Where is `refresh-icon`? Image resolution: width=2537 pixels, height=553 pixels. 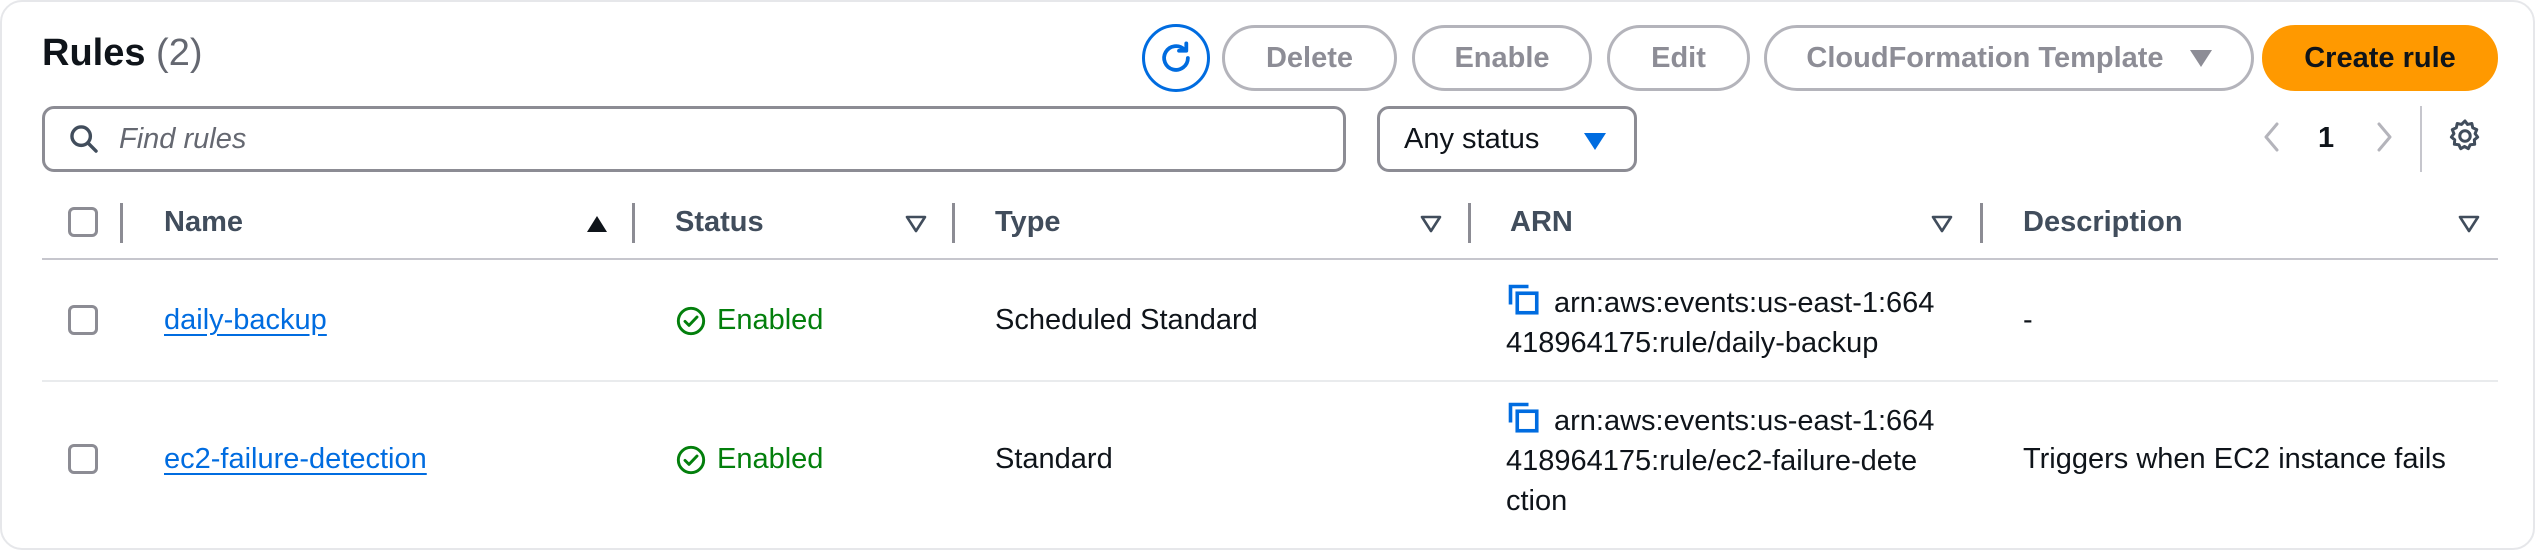 refresh-icon is located at coordinates (1176, 56).